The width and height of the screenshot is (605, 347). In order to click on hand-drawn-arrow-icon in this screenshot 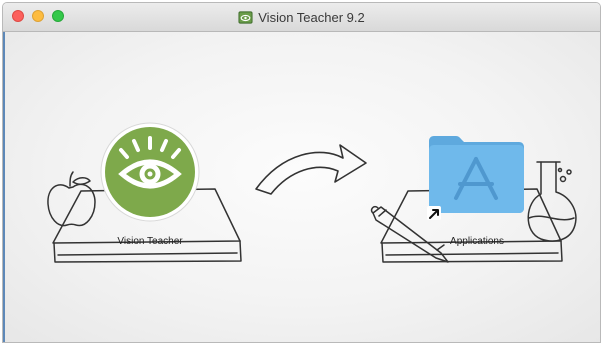, I will do `click(311, 169)`.